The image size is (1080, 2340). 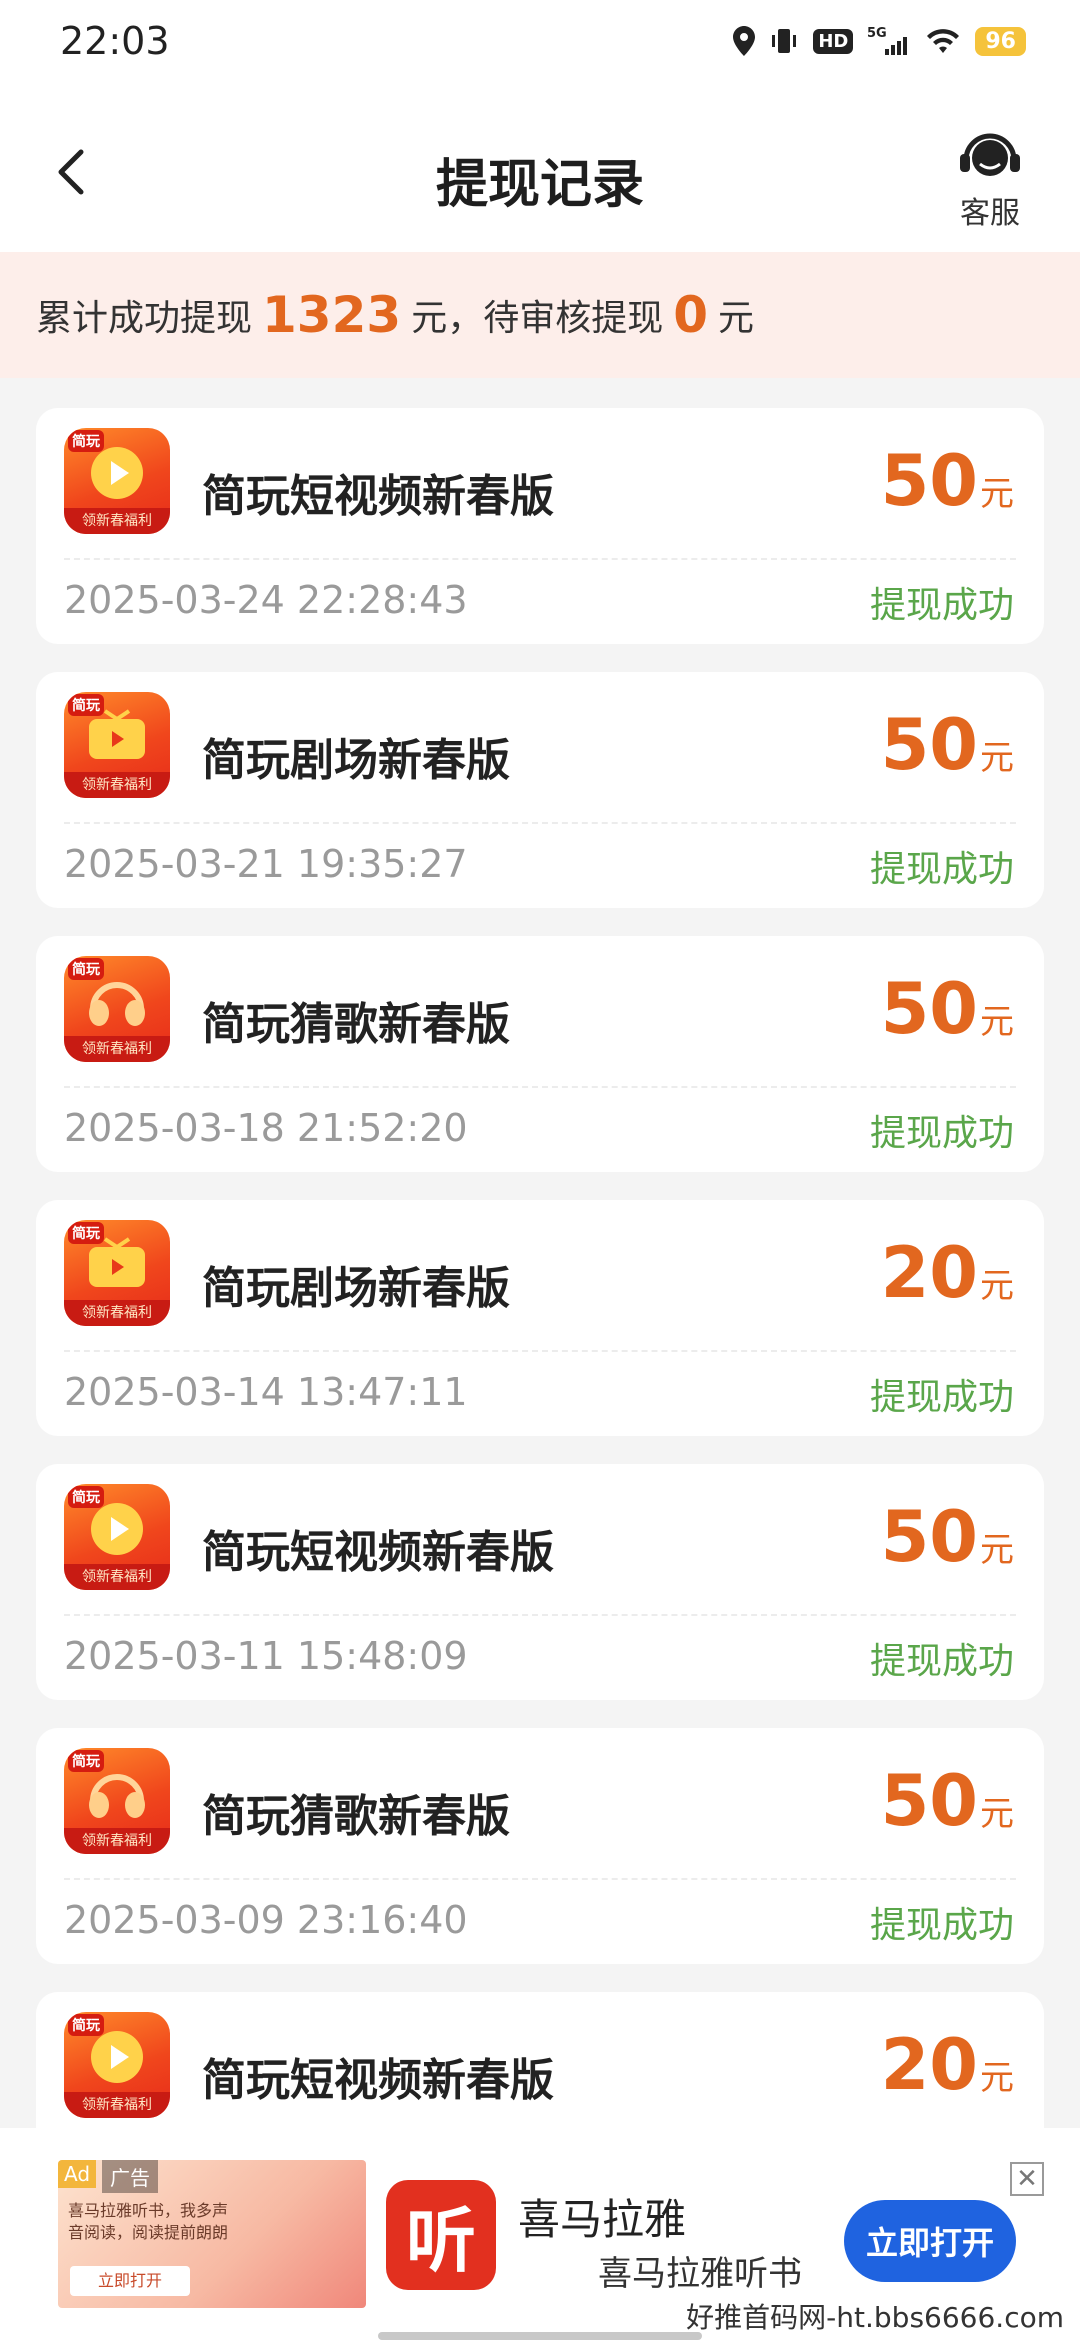 I want to click on ad-image: Ad 广告 喜马拉雅听书，我多声音阅读，阅读提前朗朗 立即打开, so click(x=212, y=2234).